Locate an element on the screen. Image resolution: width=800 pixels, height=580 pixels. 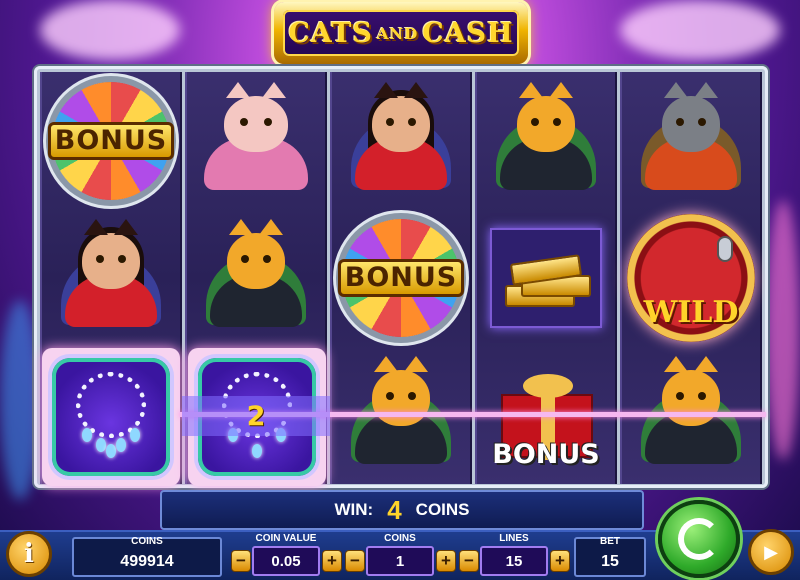
coins-decrease-button: − is located at coordinates (355, 561).